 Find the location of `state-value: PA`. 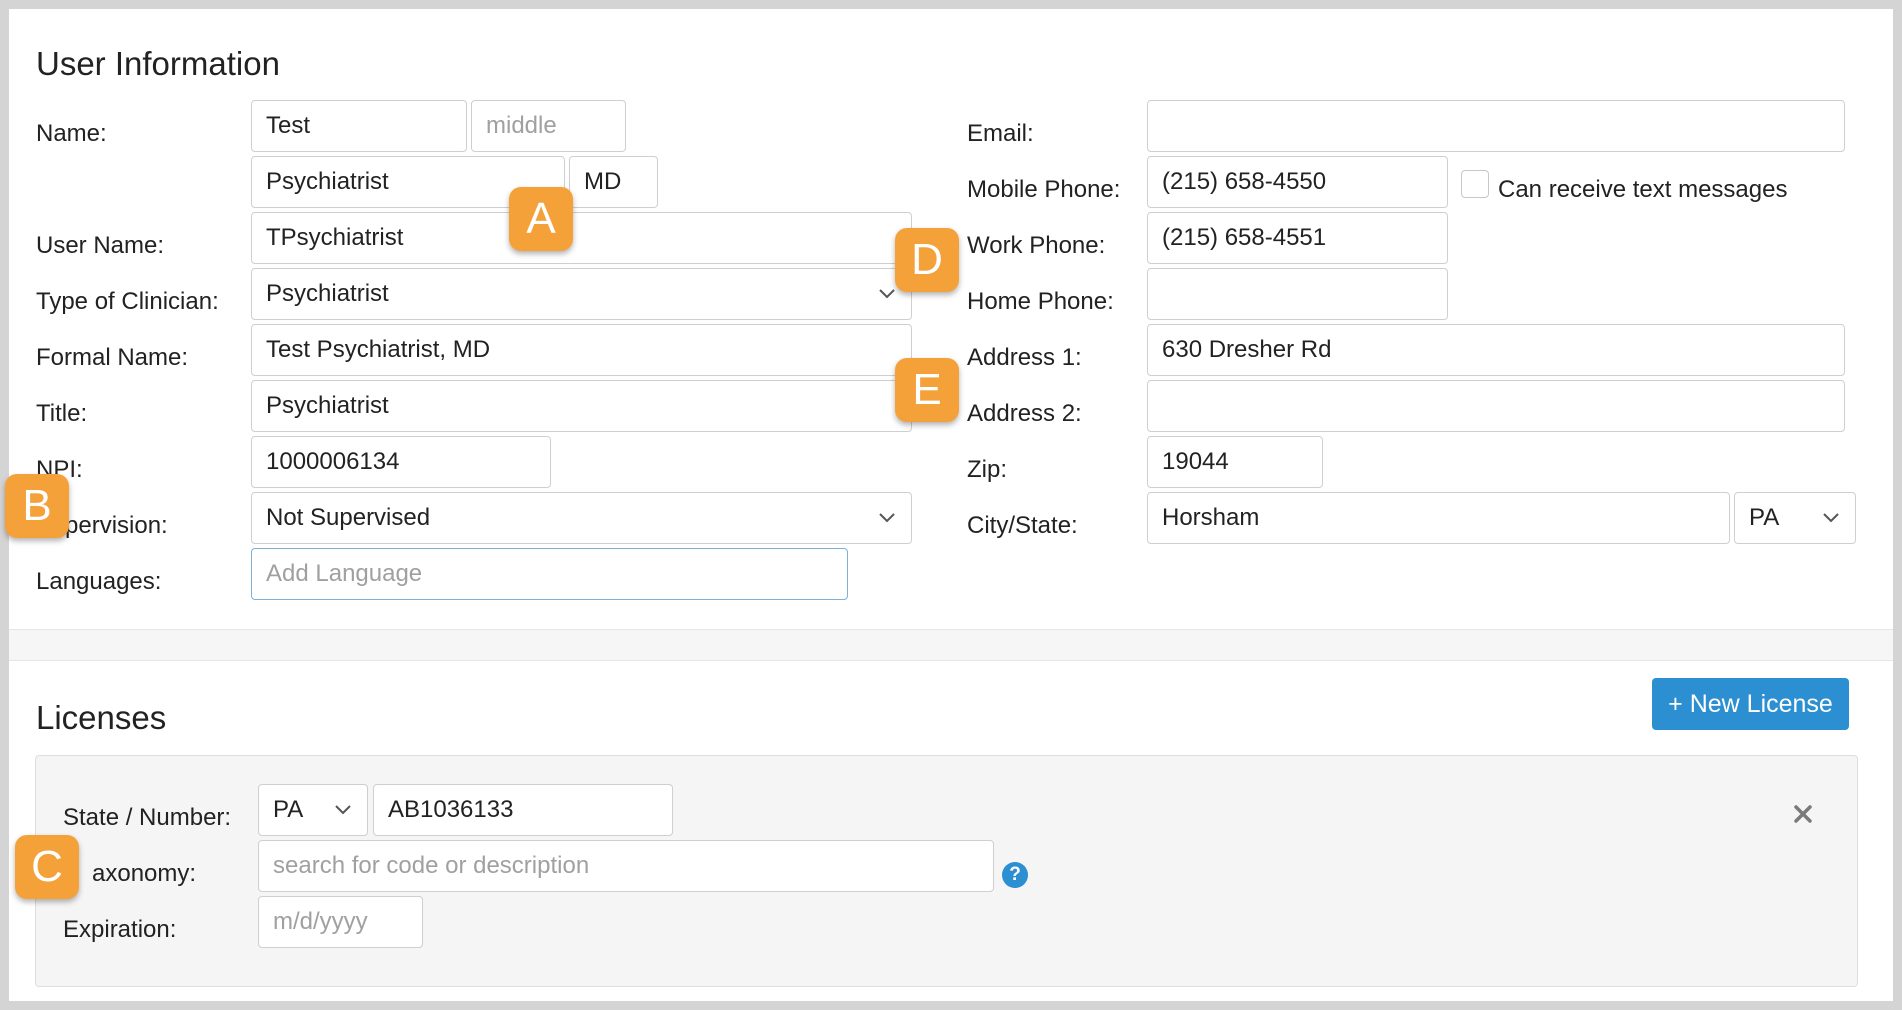

state-value: PA is located at coordinates (1764, 517).